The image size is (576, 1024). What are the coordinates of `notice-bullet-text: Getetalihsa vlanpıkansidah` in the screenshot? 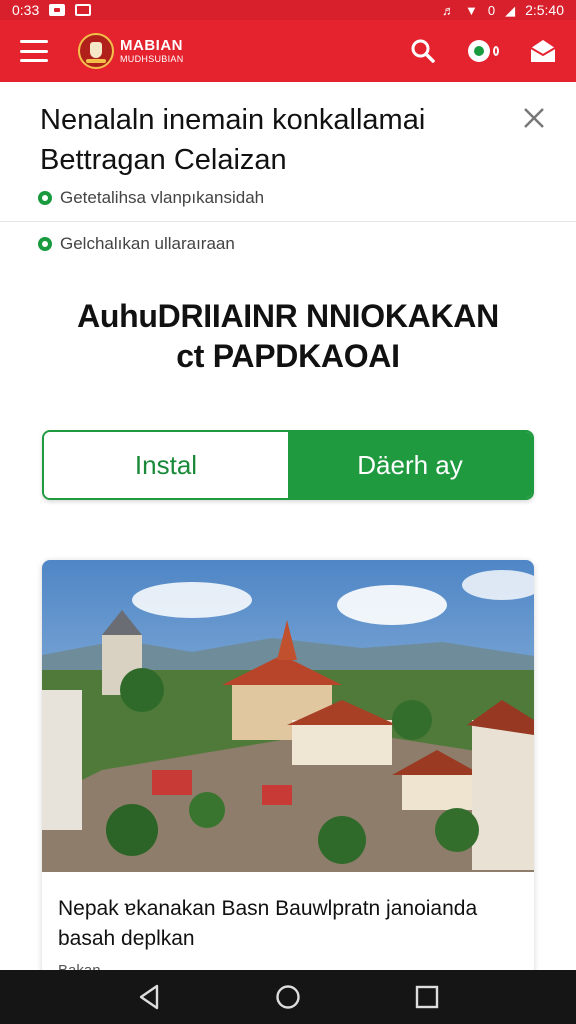 It's located at (162, 197).